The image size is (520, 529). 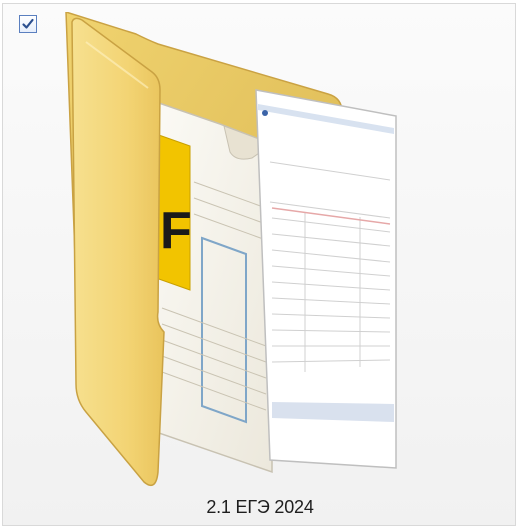 What do you see at coordinates (176, 231) in the screenshot?
I see `svg-text: F` at bounding box center [176, 231].